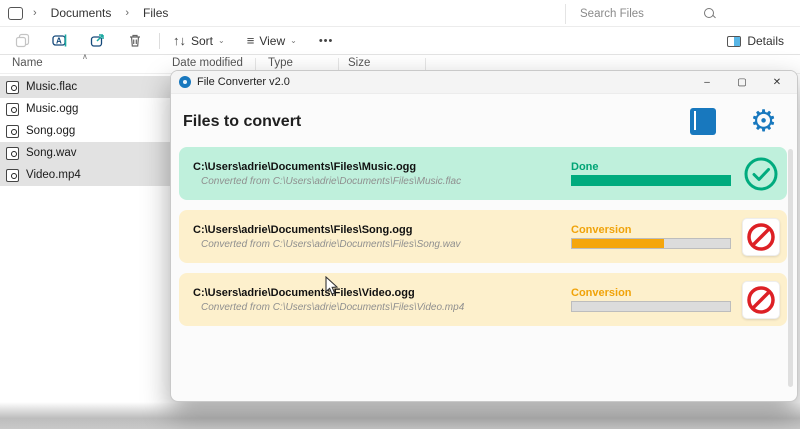  I want to click on file-name: Music.ogg, so click(52, 109).